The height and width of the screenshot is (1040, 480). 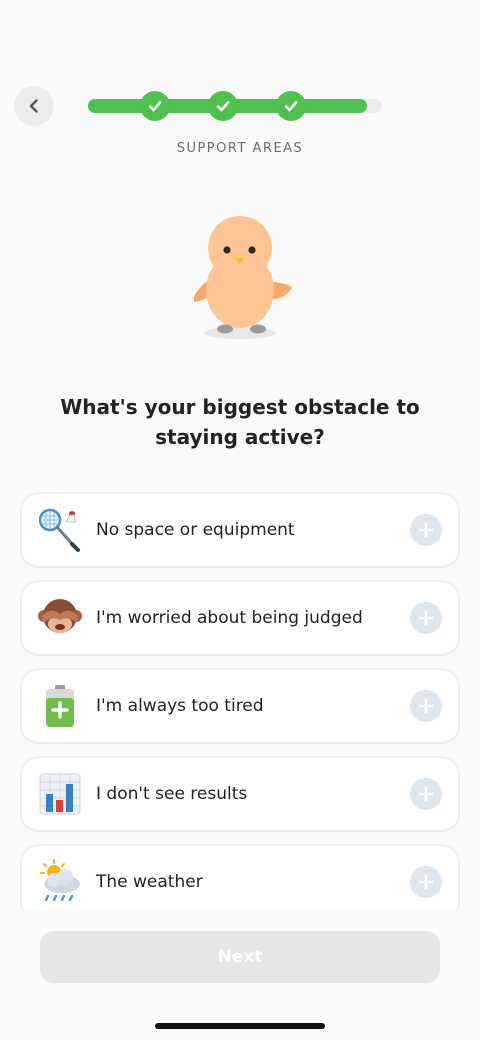 I want to click on option-worried-about-being-judged: I'm worried about being judged, so click(x=240, y=618).